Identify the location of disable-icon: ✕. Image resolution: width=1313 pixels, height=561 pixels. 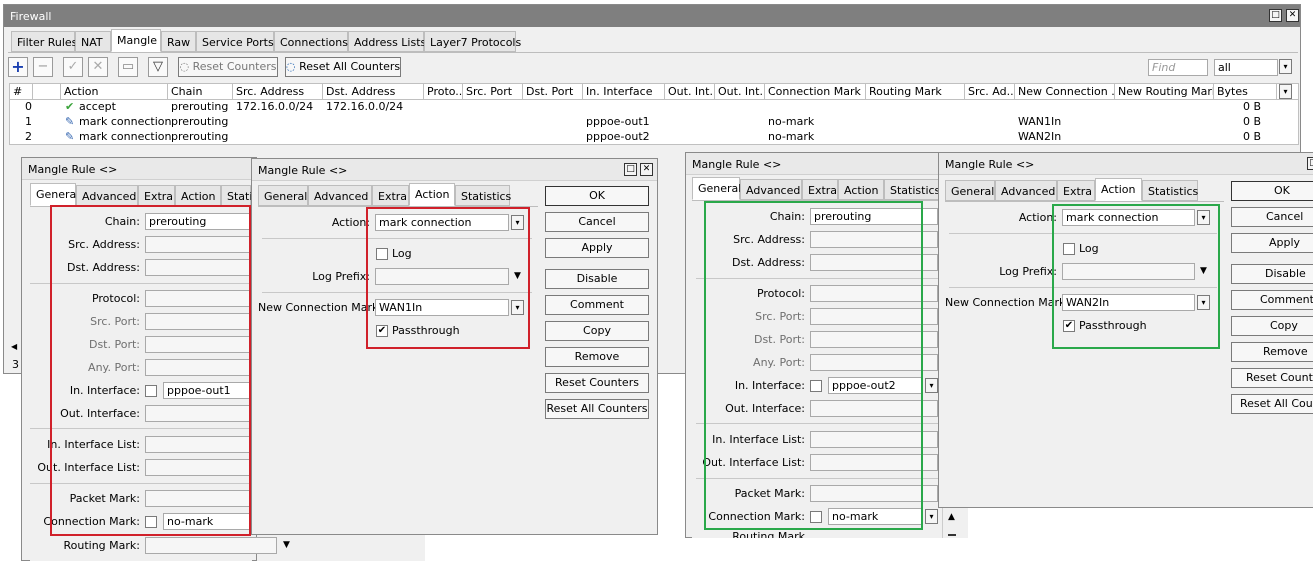
(98, 67).